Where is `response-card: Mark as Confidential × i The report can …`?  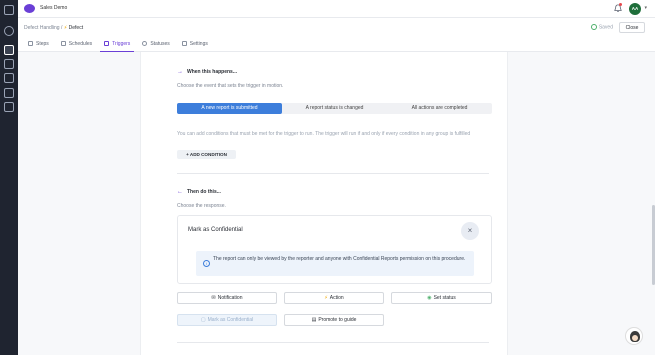 response-card: Mark as Confidential × i The report can … is located at coordinates (334, 249).